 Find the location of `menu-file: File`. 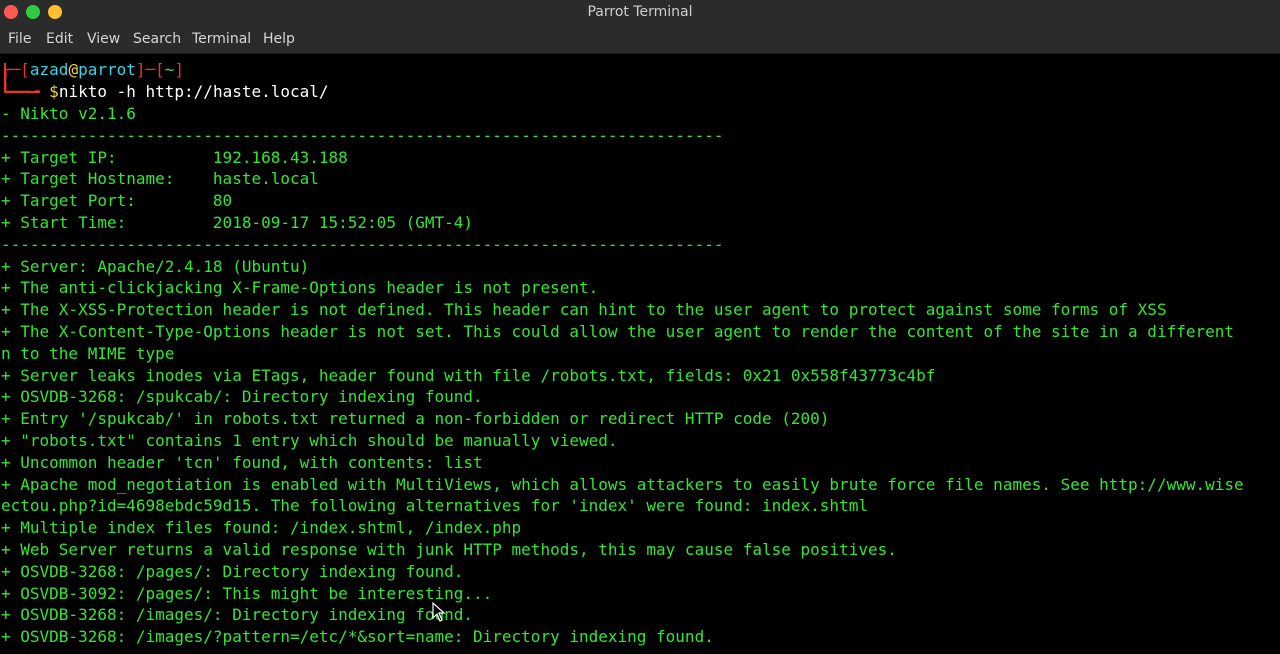

menu-file: File is located at coordinates (19, 39).